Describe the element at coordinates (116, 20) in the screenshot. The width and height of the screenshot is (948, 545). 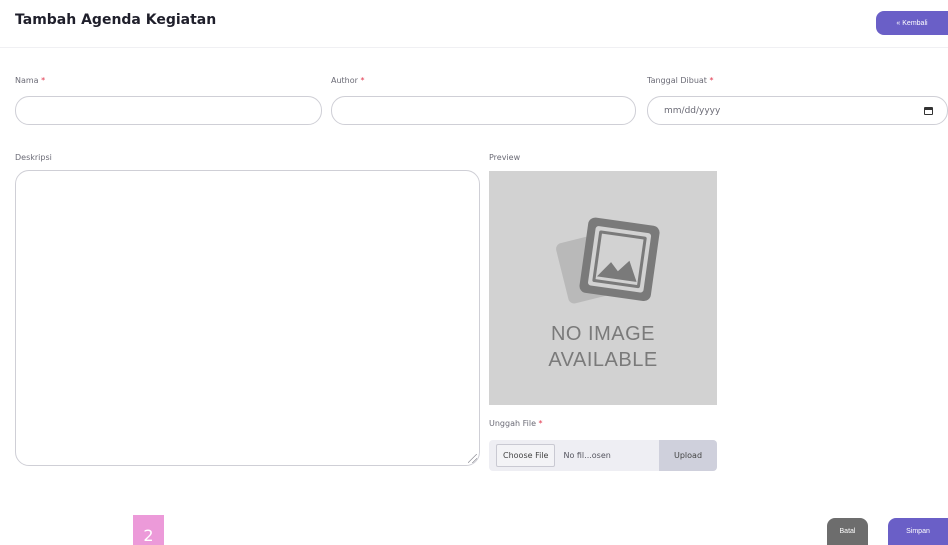
I see `page-title: Tambah Agenda Kegiatan` at that location.